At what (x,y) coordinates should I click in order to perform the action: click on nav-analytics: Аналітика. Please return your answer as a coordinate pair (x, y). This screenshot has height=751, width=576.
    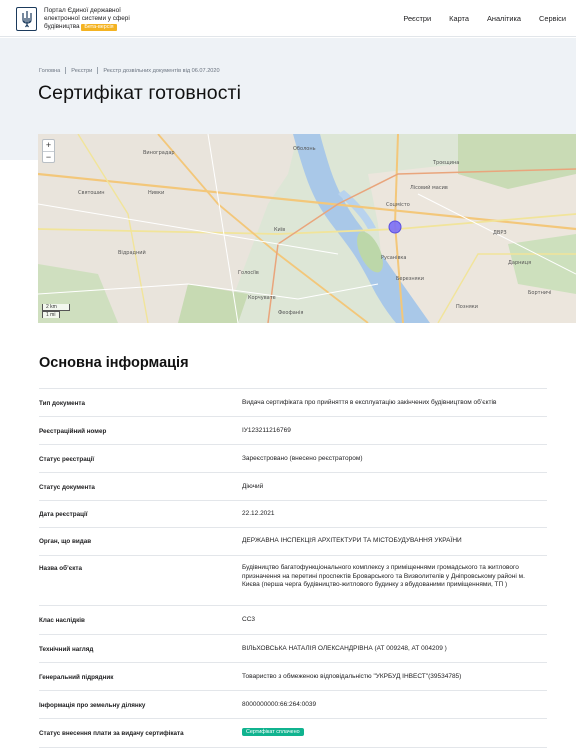
    Looking at the image, I should click on (504, 18).